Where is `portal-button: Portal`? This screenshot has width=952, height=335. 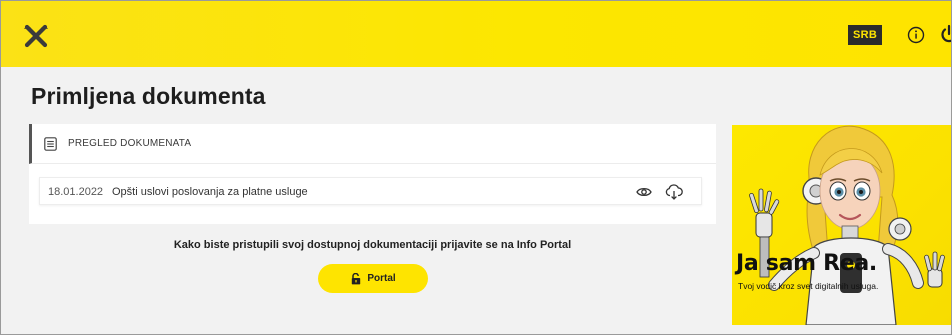
portal-button: Portal is located at coordinates (373, 278).